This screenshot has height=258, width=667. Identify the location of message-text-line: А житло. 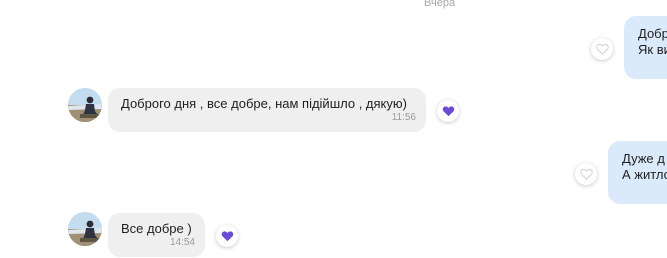
(644, 174).